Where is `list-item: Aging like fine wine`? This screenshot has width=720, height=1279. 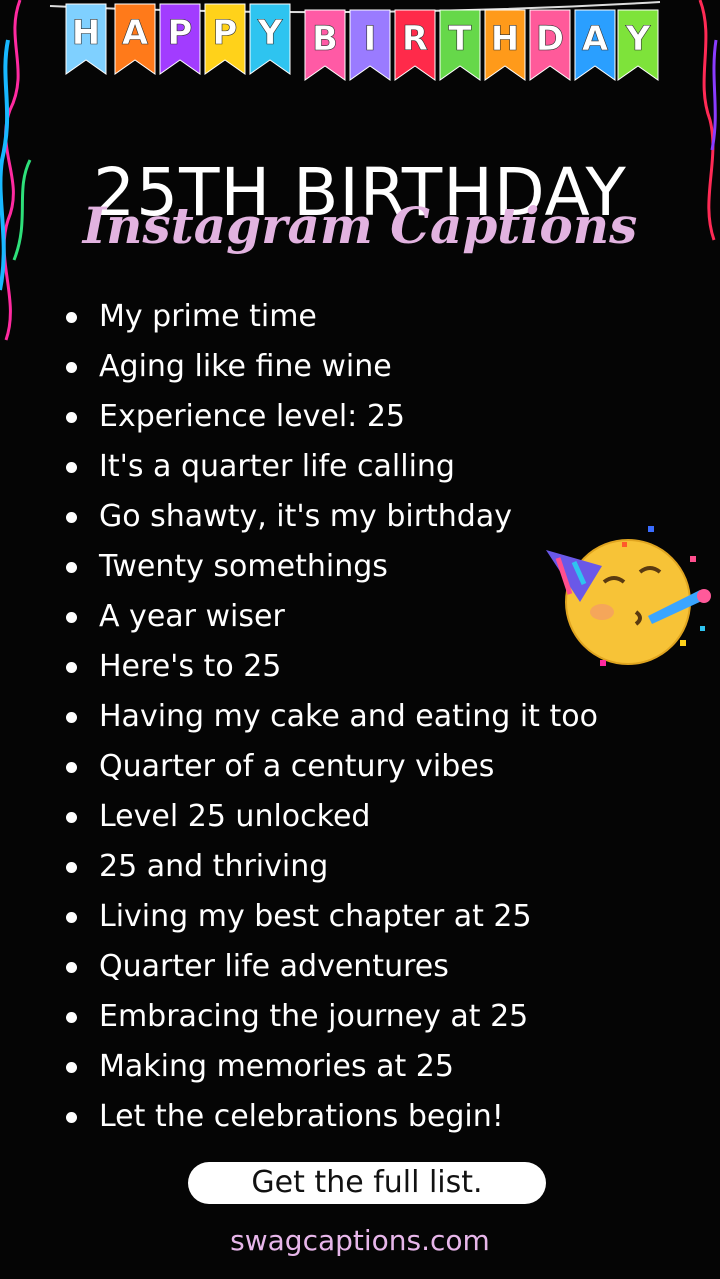
list-item: Aging like fine wine is located at coordinates (330, 367).